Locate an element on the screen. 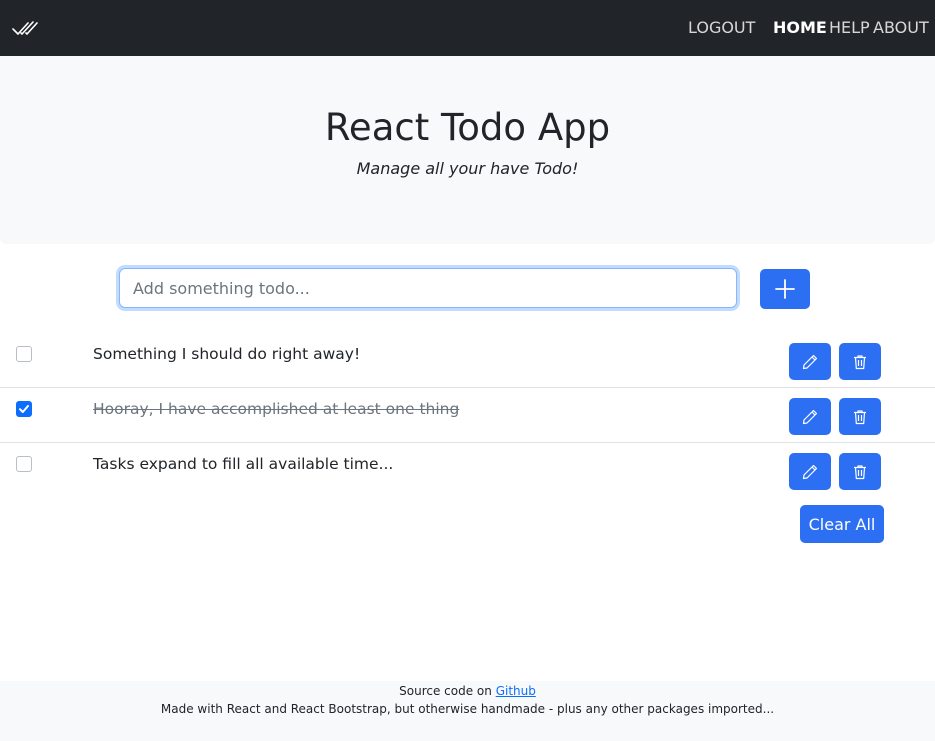  page-subtitle: Manage all your have Todo! is located at coordinates (467, 168).